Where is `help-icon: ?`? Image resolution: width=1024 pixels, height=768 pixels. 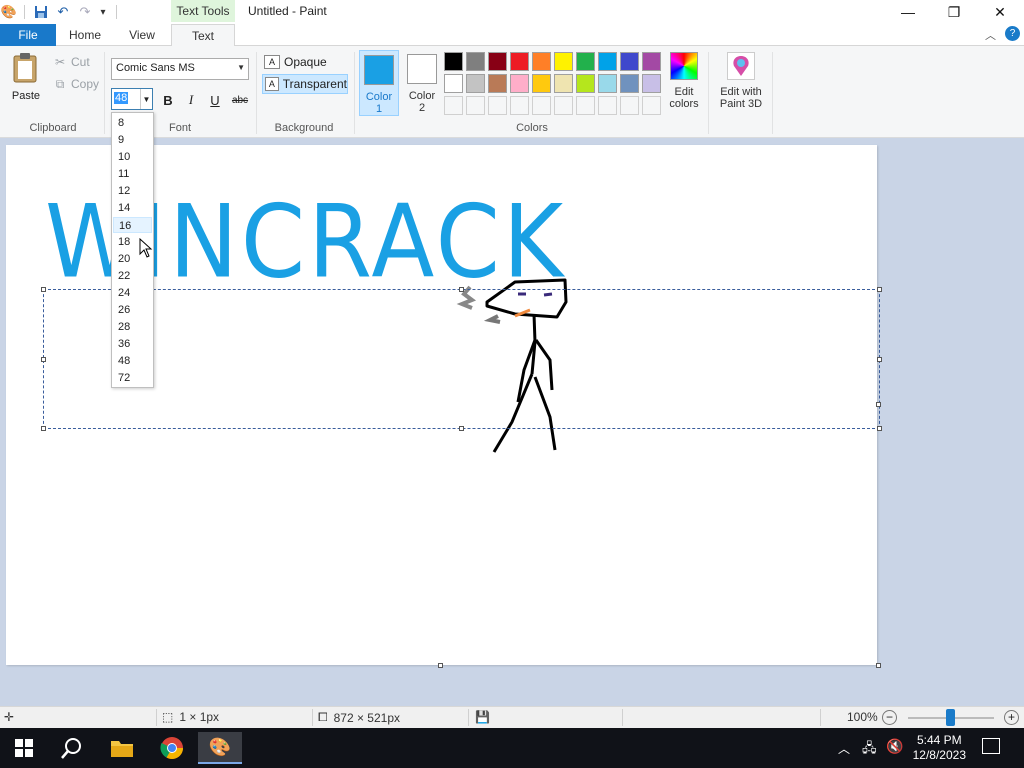 help-icon: ? is located at coordinates (1012, 33).